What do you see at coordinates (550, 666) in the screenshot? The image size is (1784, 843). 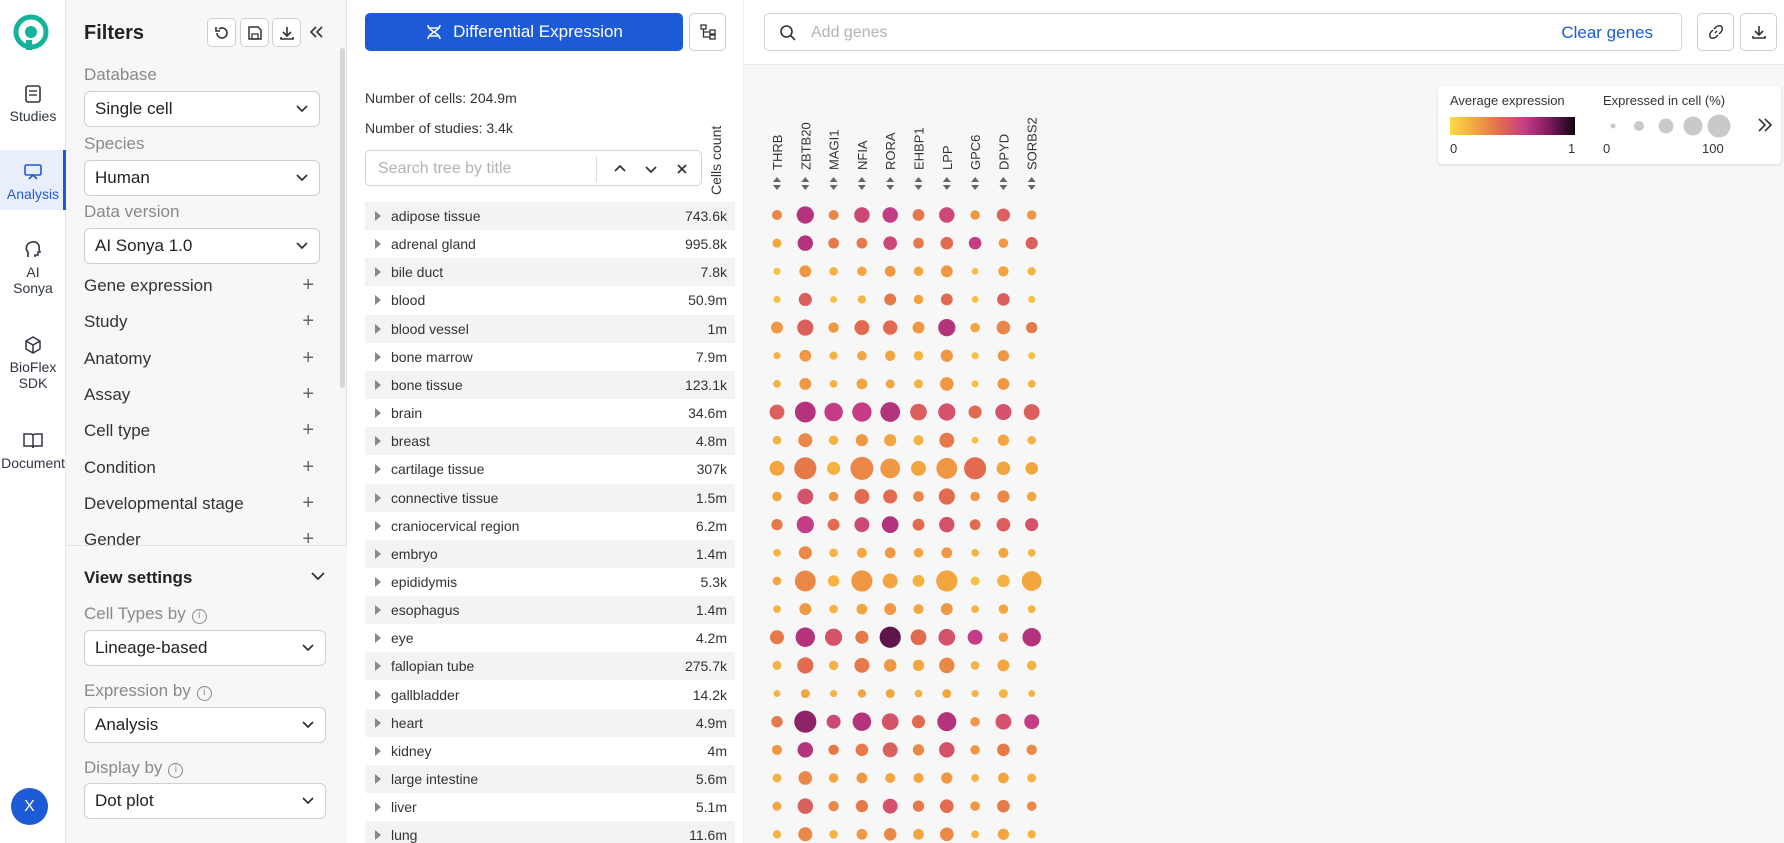 I see `tree-row: fallopian tube 275.7k` at bounding box center [550, 666].